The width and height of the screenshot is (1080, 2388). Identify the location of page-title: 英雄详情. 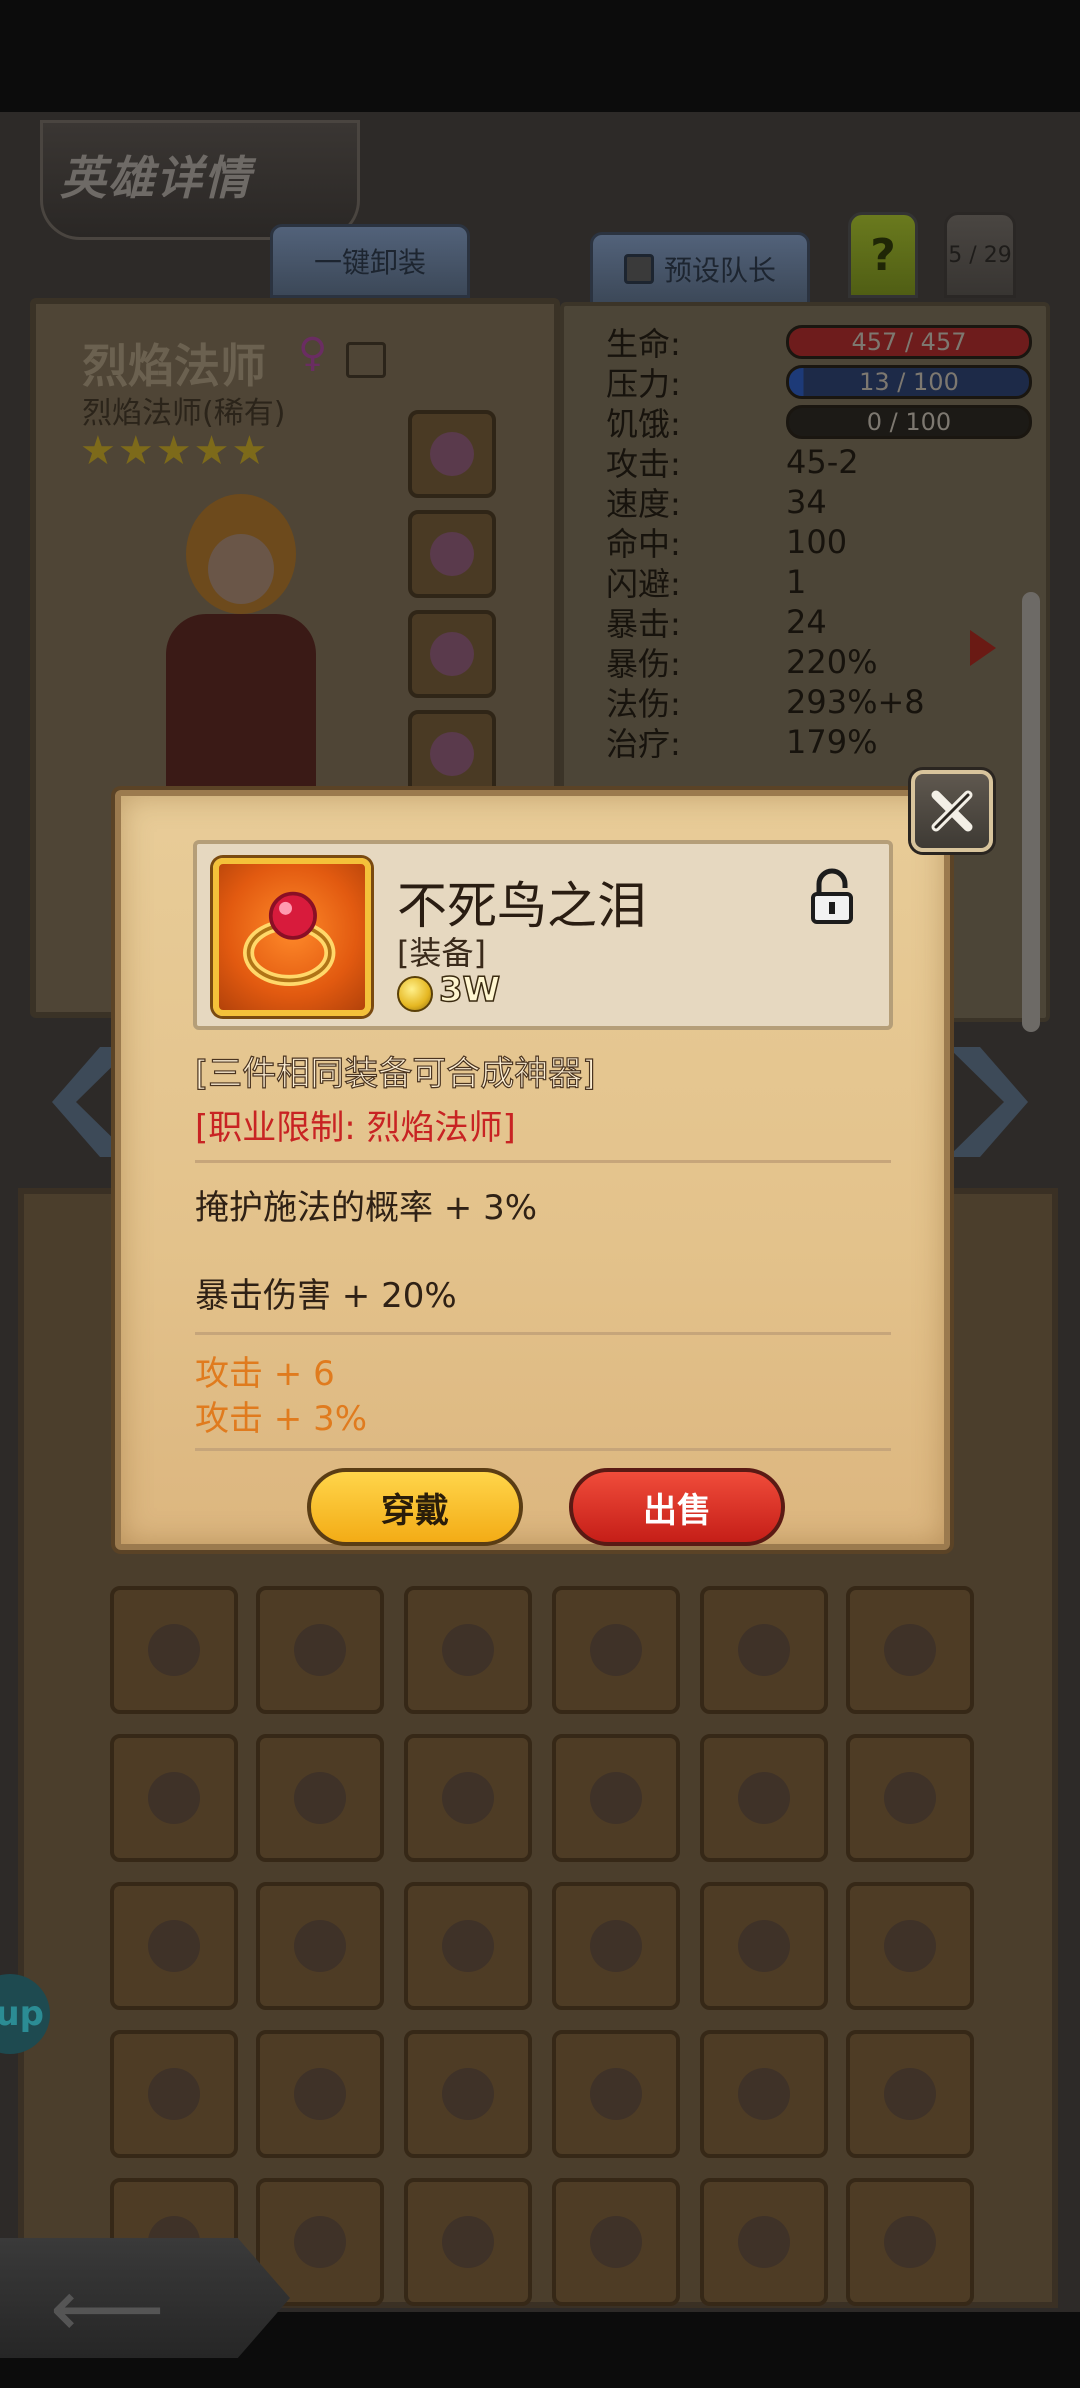
(156, 178).